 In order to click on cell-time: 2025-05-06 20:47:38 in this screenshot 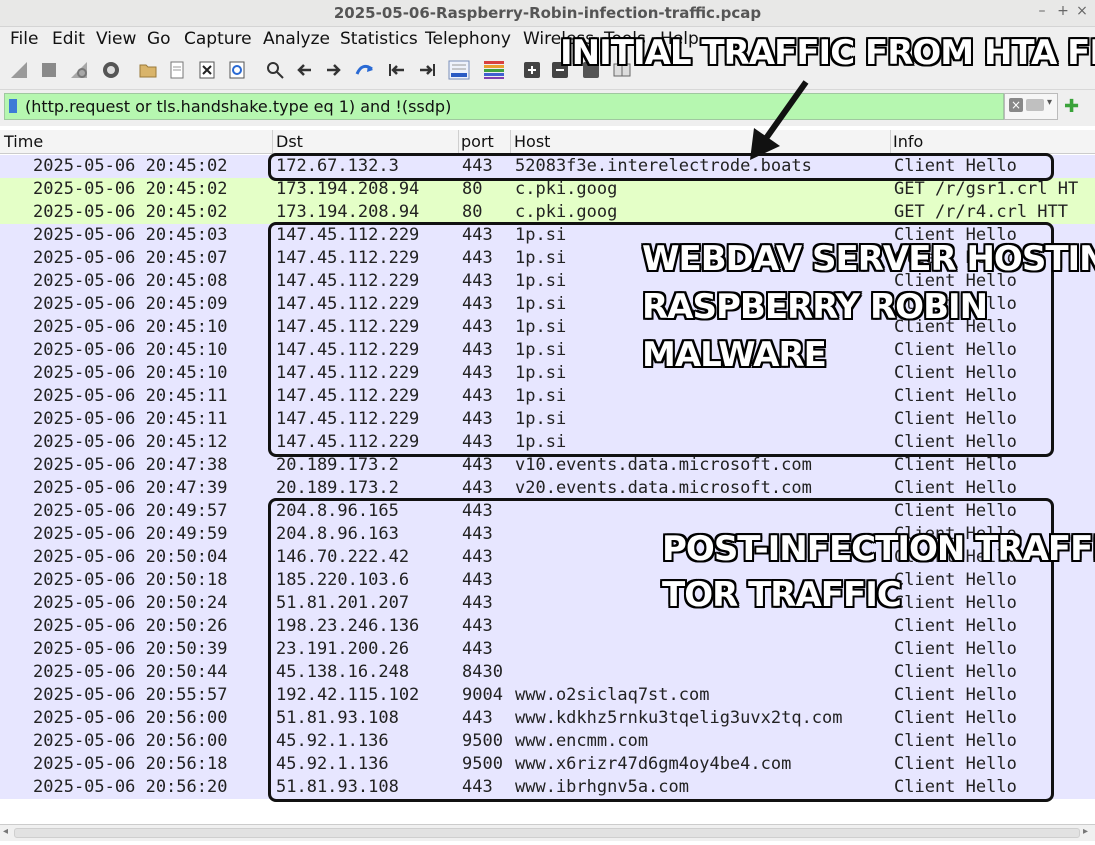, I will do `click(130, 465)`.